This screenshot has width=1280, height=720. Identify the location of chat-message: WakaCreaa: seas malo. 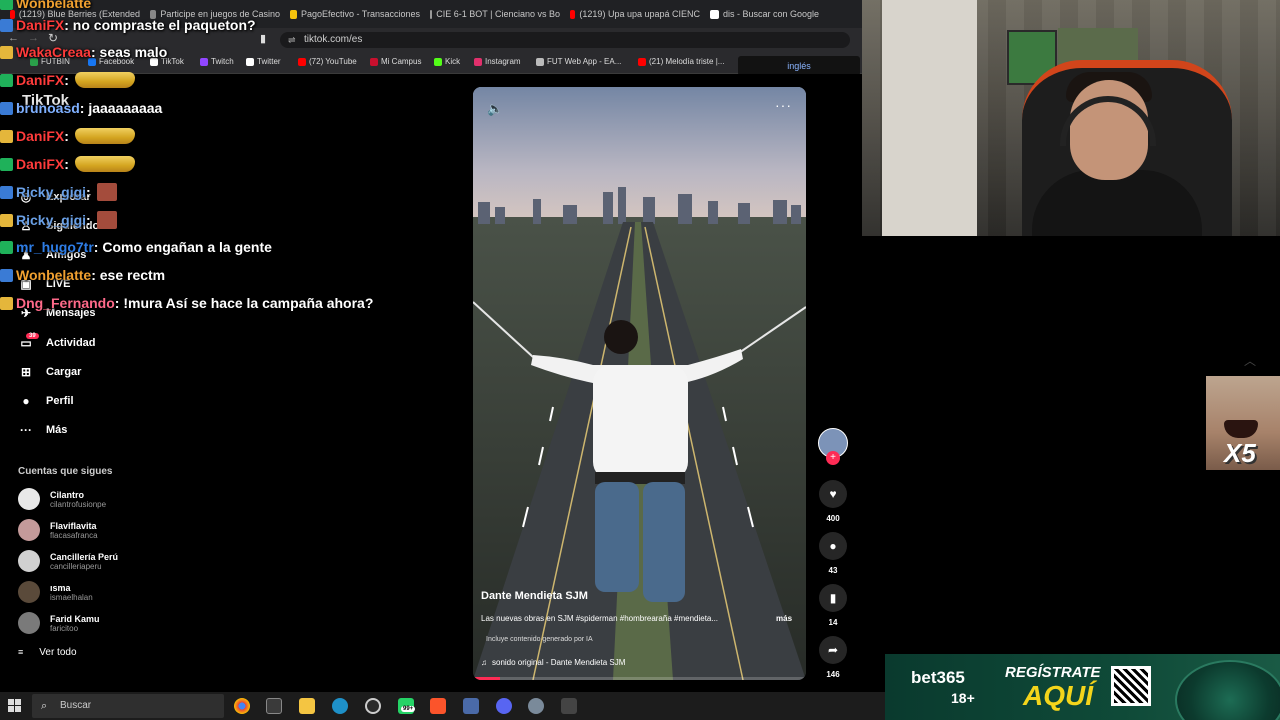
(83, 52).